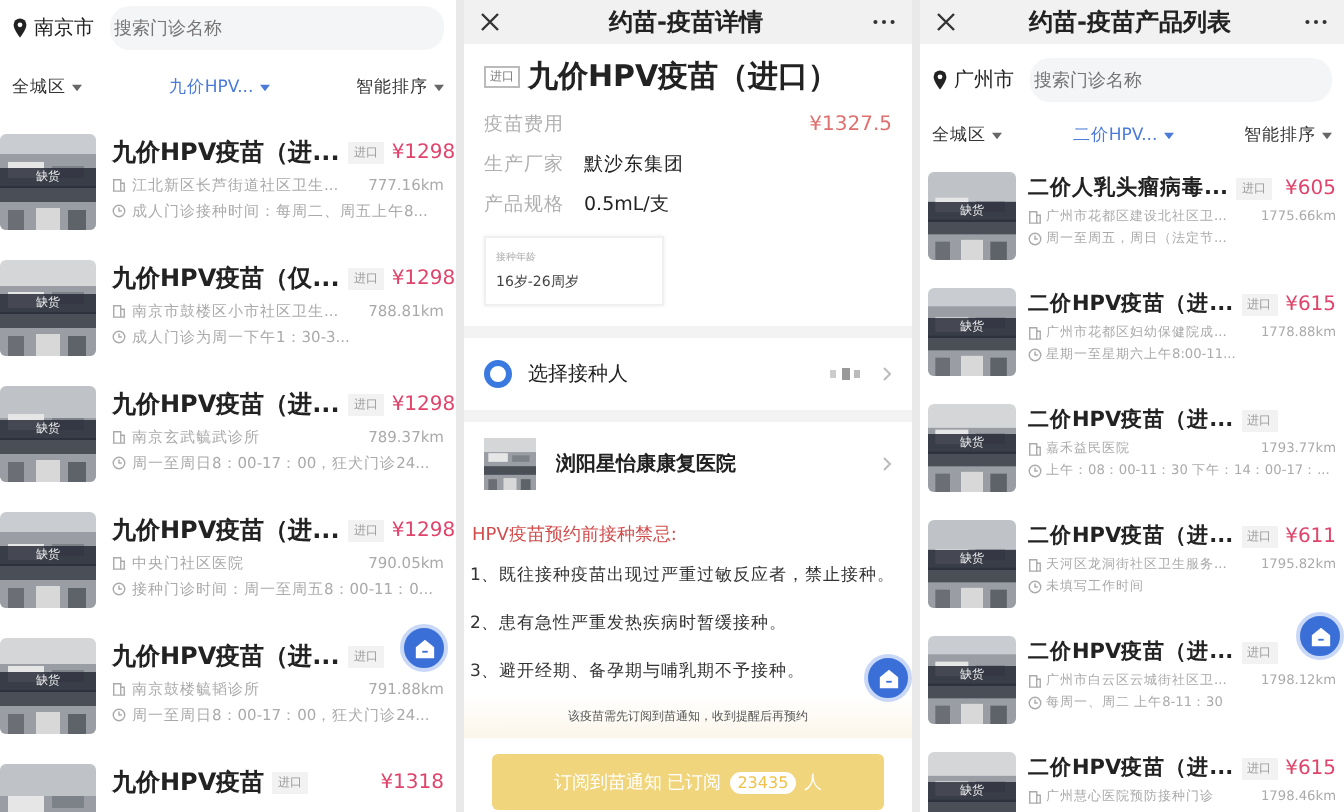 The width and height of the screenshot is (1344, 812). I want to click on field-label: 疫苗费用, so click(524, 124).